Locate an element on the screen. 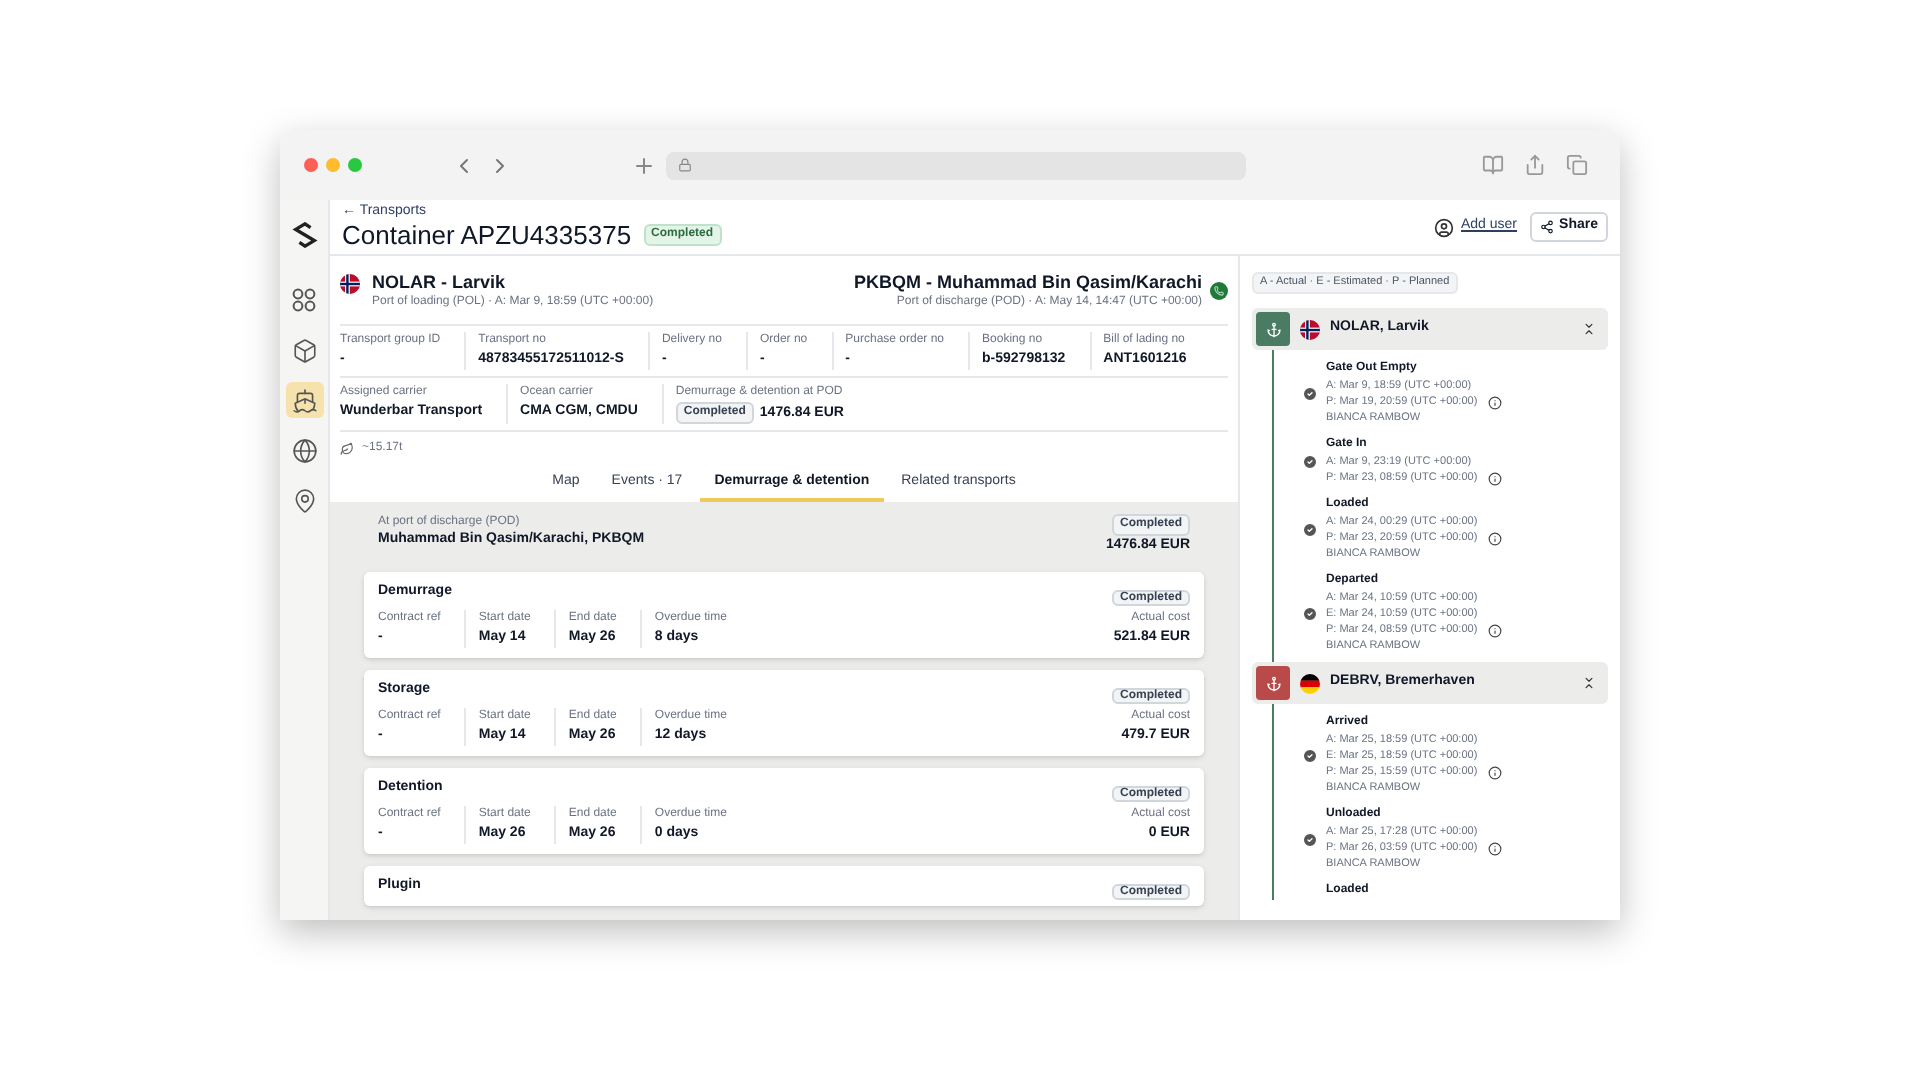 The width and height of the screenshot is (1920, 1080). page-title: Container APZU4335375 is located at coordinates (487, 235).